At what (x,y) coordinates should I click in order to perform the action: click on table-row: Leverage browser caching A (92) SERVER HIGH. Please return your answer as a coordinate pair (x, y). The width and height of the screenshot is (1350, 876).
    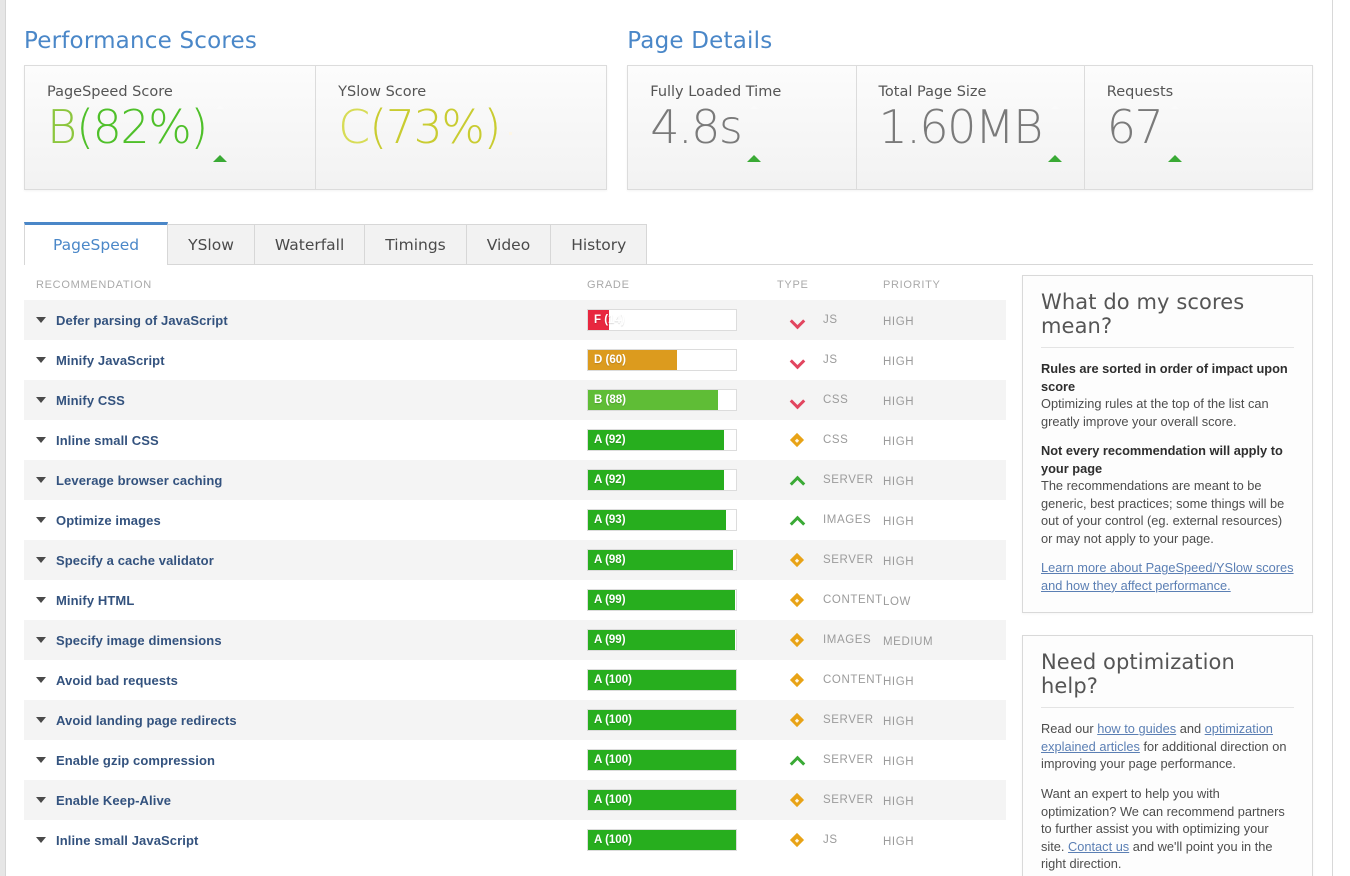
    Looking at the image, I should click on (515, 480).